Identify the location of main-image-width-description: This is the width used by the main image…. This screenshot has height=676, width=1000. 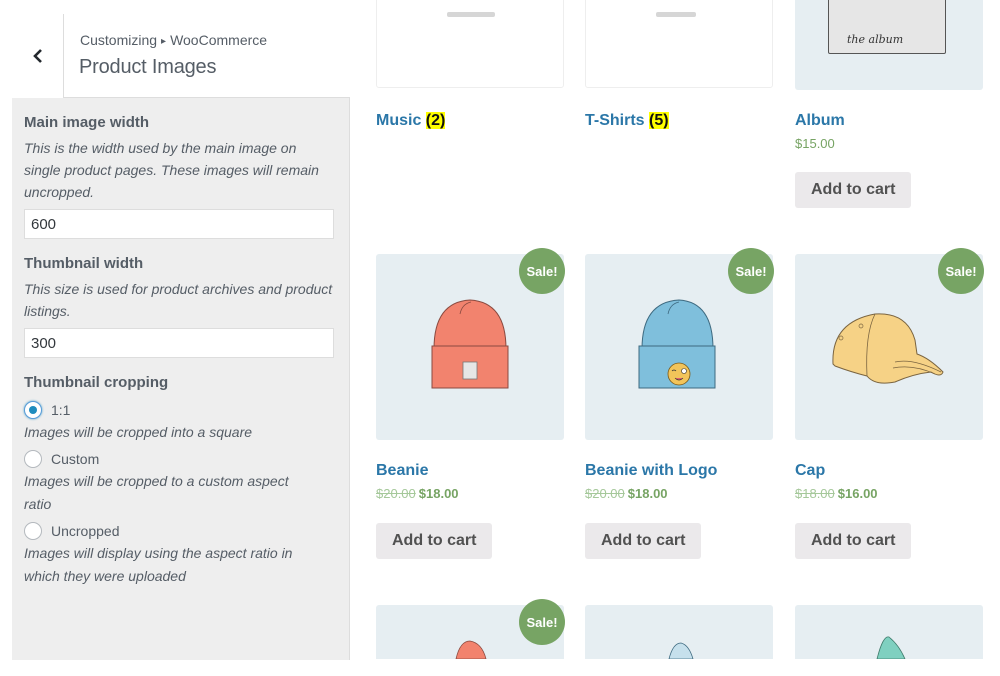
(171, 170).